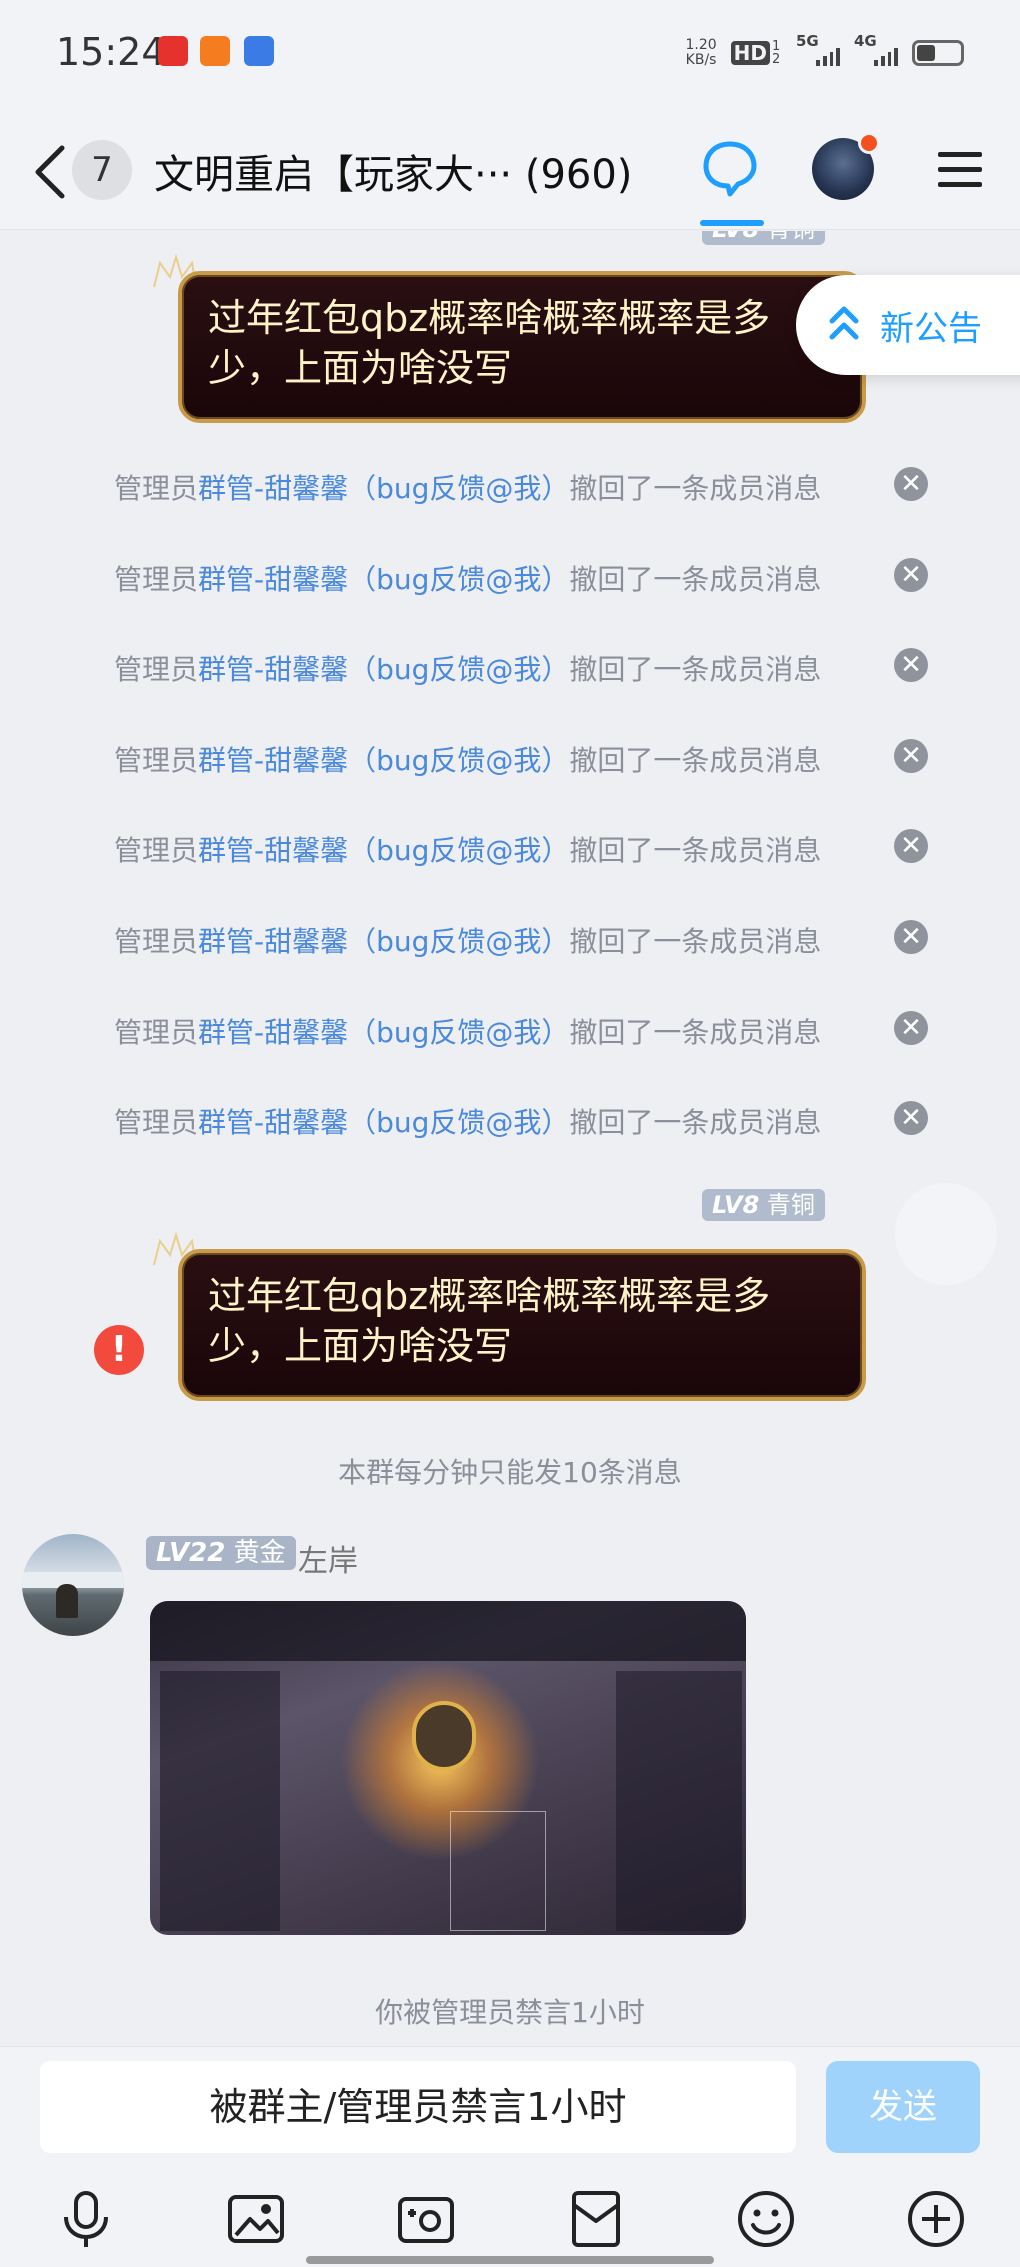  Describe the element at coordinates (701, 52) in the screenshot. I see `network-speed: 1.20 KB/s` at that location.